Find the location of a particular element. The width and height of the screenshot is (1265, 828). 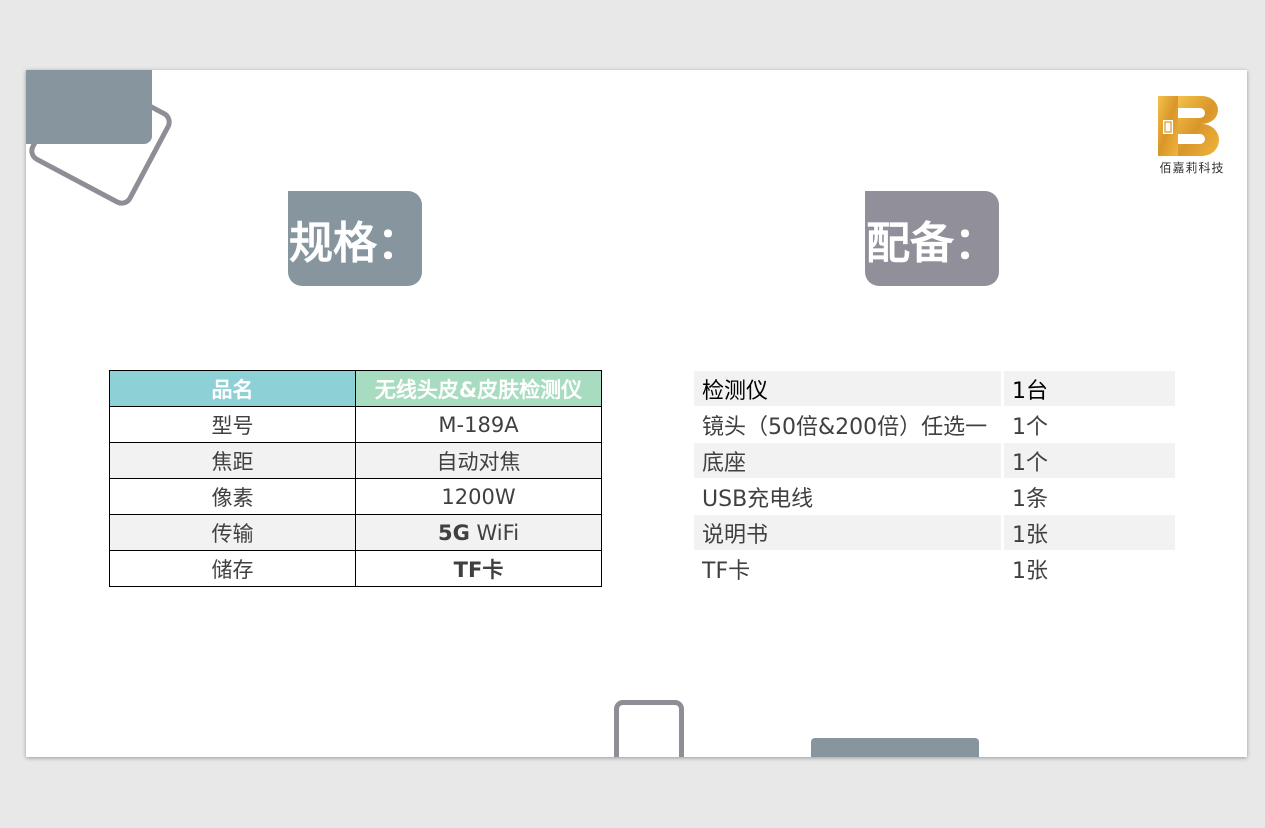

table-row: 储存 TF卡 is located at coordinates (355, 568).